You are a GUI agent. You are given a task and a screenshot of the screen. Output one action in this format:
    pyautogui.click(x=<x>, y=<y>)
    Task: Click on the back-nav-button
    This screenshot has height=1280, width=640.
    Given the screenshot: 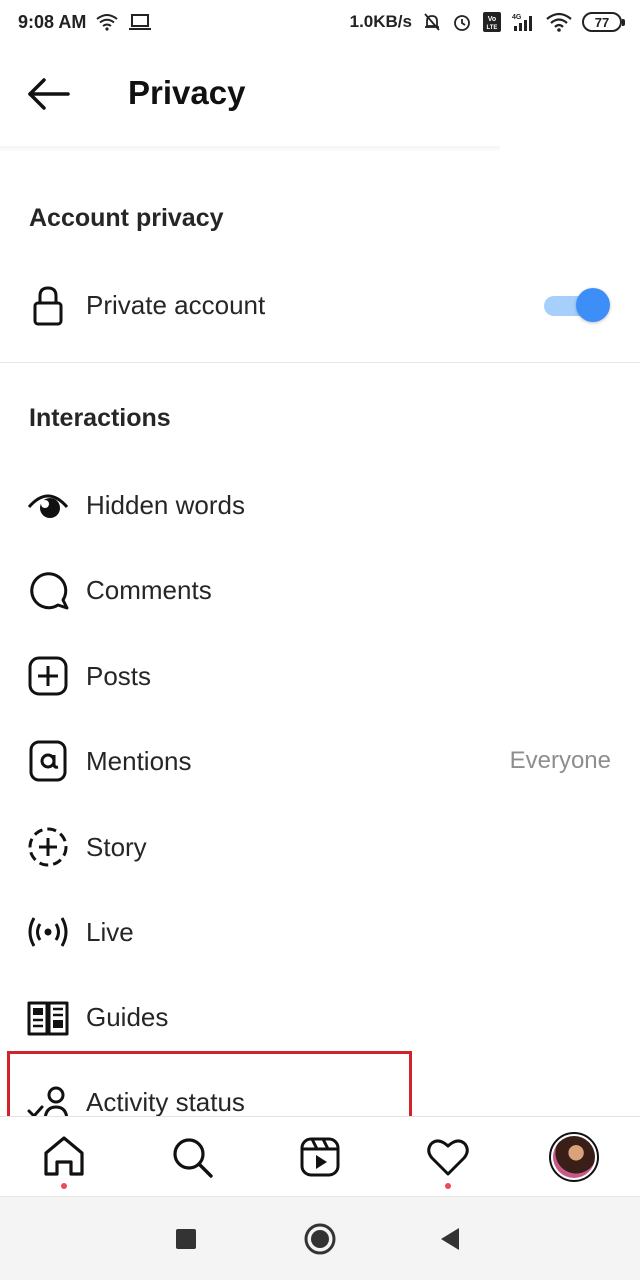 What is the action you would take?
    pyautogui.click(x=450, y=1239)
    